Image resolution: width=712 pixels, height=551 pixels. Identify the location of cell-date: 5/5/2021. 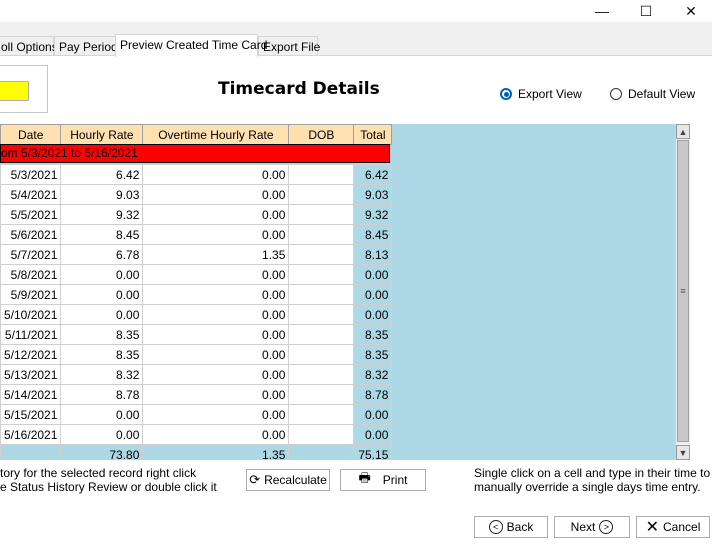
(31, 214).